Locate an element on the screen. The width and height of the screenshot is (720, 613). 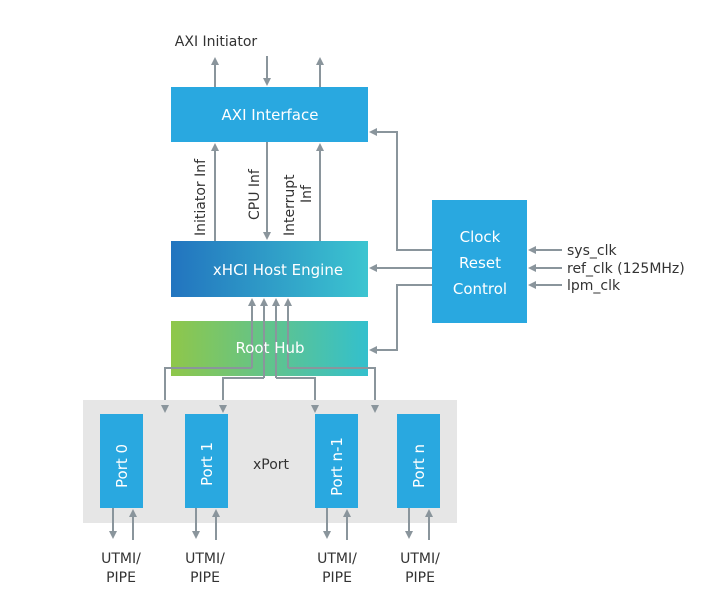
axi-initiator-arrows is located at coordinates (267, 71).